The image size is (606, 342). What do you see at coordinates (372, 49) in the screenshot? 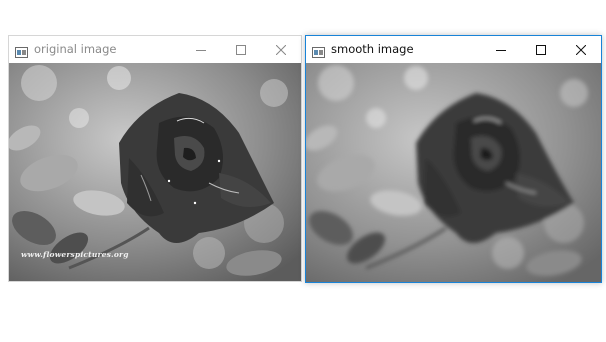
I see `window-title: smooth image` at bounding box center [372, 49].